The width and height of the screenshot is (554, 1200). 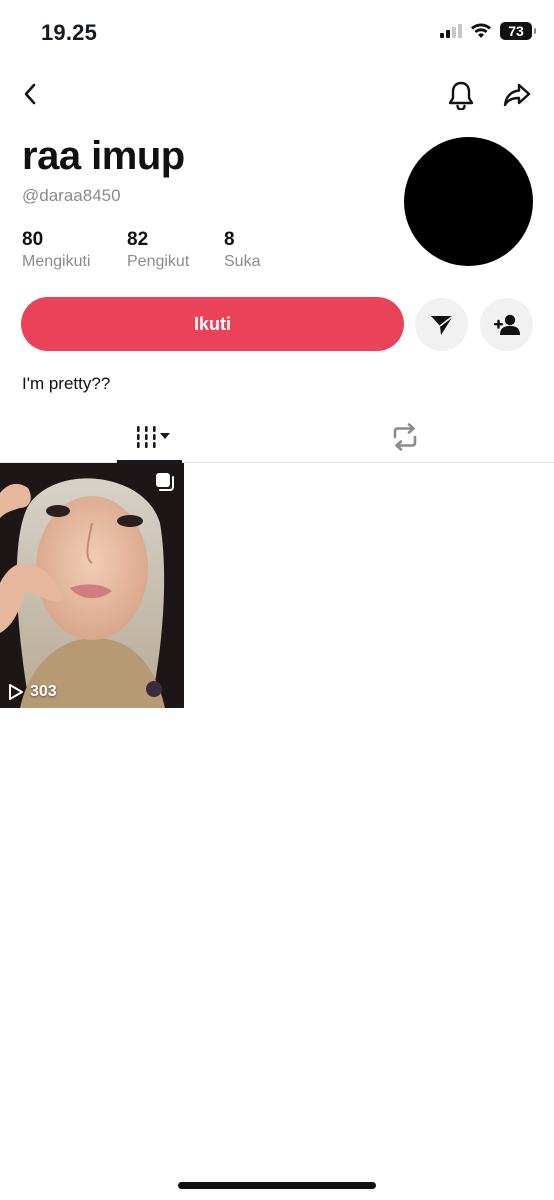 I want to click on following-count: 80, so click(x=33, y=239).